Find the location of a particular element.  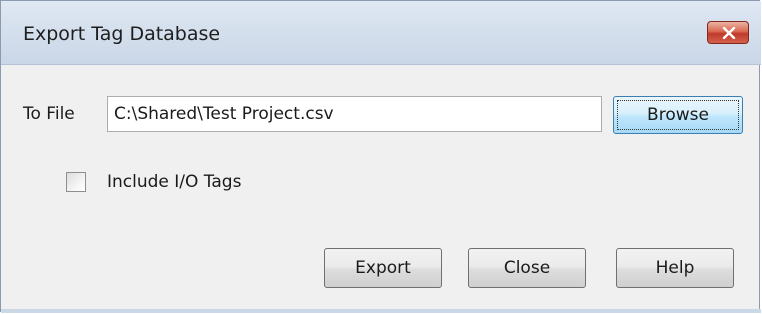

window-close-button is located at coordinates (728, 32).